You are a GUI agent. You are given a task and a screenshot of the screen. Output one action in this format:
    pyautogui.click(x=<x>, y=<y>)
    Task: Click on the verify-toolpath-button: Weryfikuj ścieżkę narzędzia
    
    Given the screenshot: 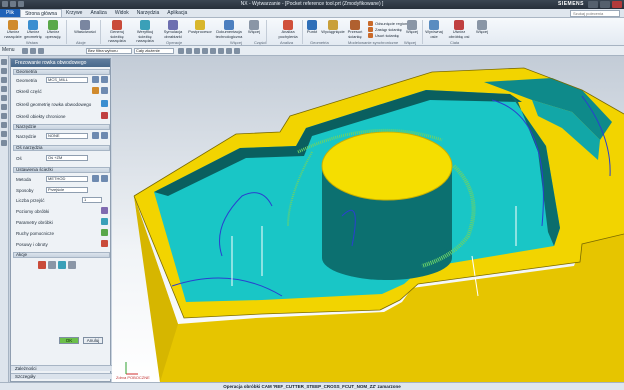 What is the action you would take?
    pyautogui.click(x=145, y=31)
    